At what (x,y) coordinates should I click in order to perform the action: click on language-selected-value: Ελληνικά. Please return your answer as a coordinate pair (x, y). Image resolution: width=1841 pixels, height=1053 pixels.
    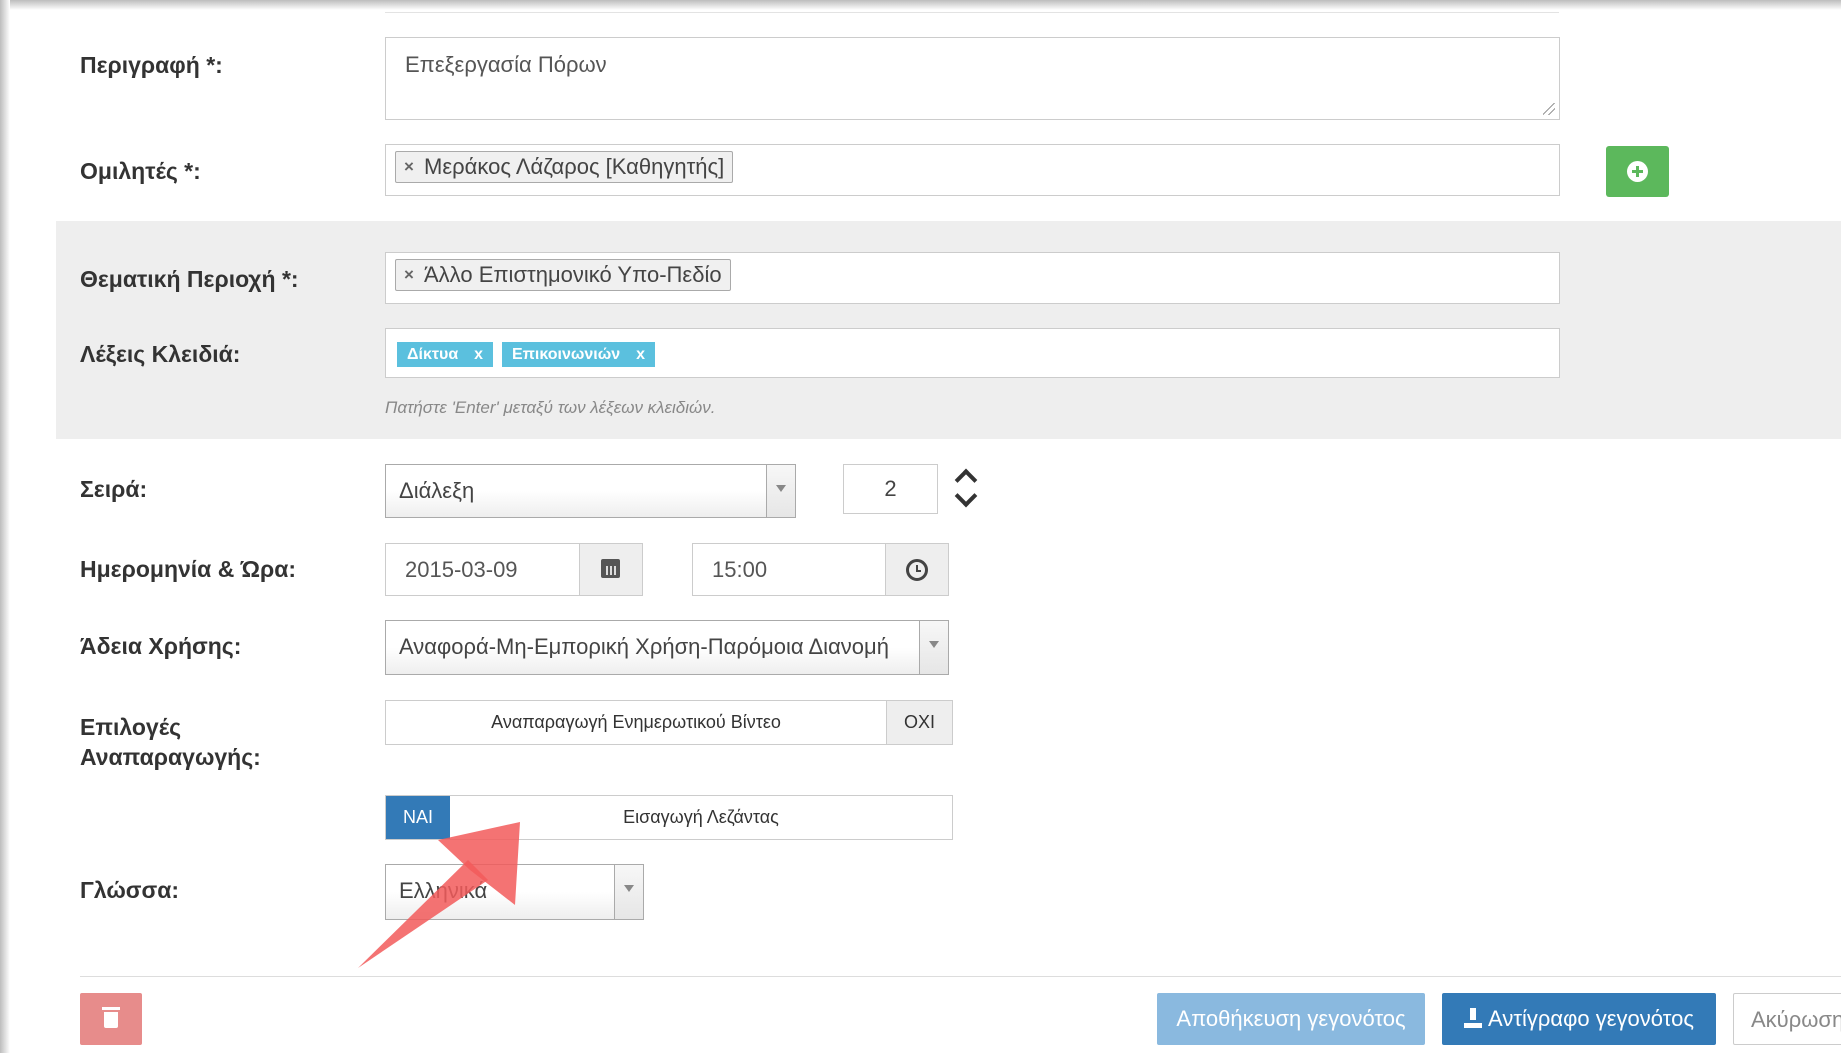
    Looking at the image, I should click on (443, 890).